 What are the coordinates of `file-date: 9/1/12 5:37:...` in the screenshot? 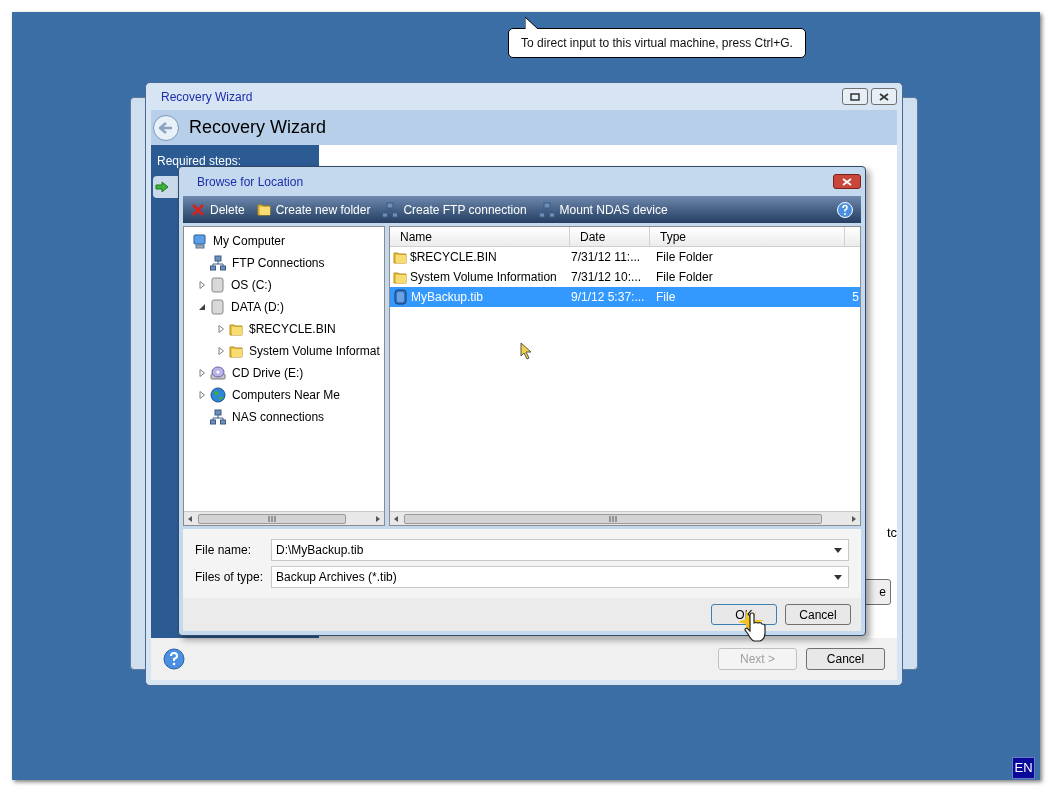 It's located at (608, 297).